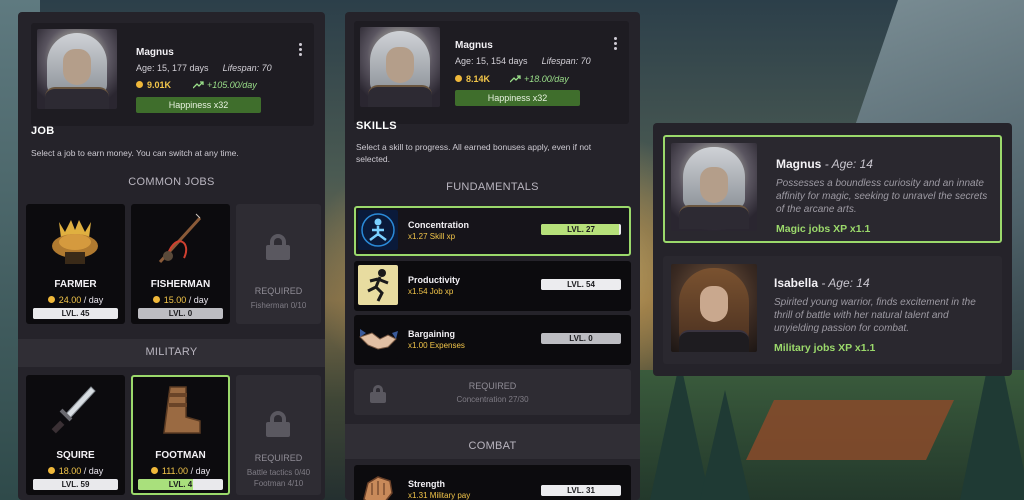 This screenshot has width=1024, height=500. Describe the element at coordinates (153, 85) in the screenshot. I see `character-money: 9.01K` at that location.